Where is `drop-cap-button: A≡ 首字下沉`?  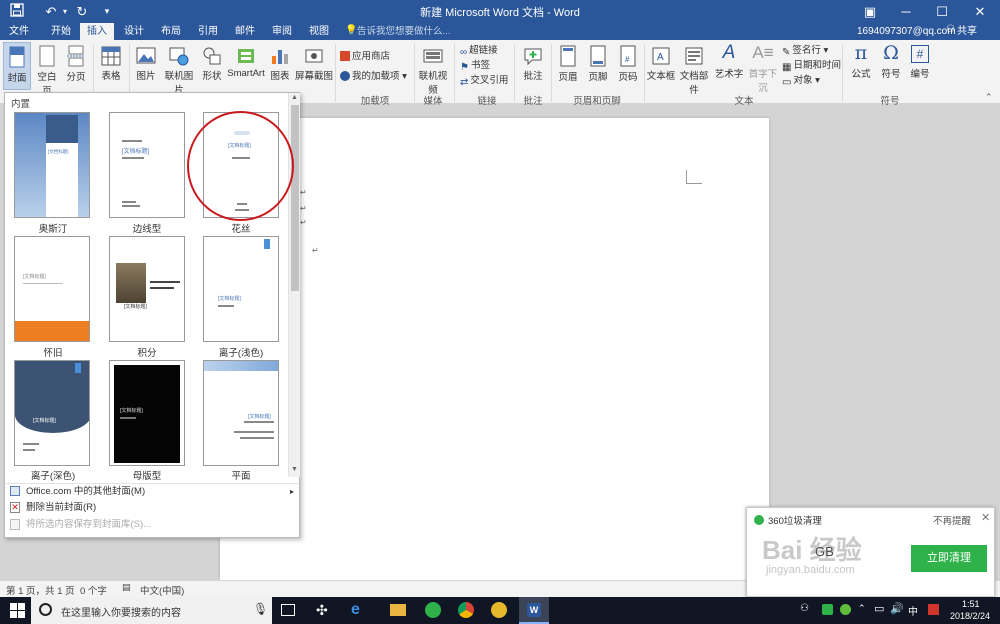 drop-cap-button: A≡ 首字下沉 is located at coordinates (763, 68).